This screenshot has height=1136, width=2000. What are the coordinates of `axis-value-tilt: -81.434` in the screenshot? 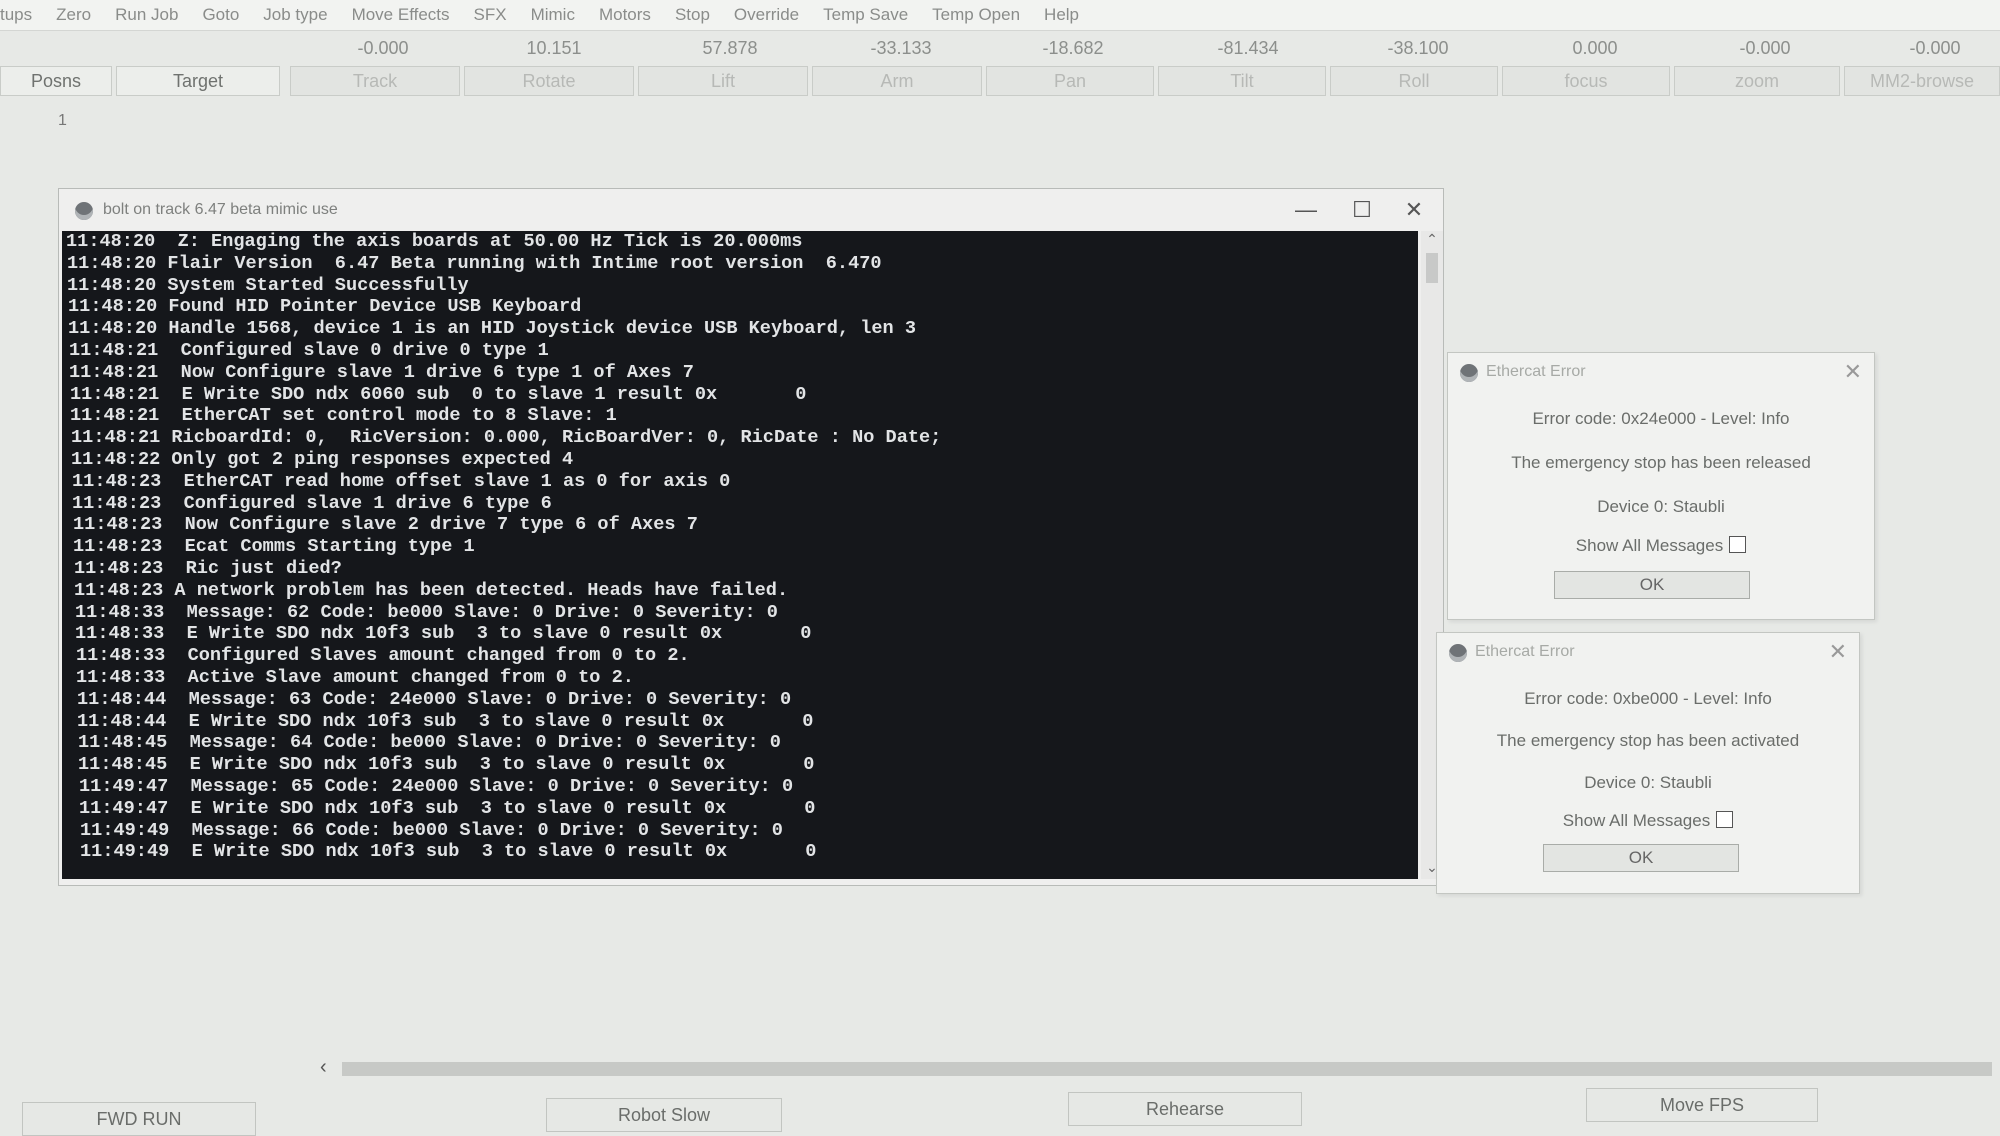 It's located at (1248, 48).